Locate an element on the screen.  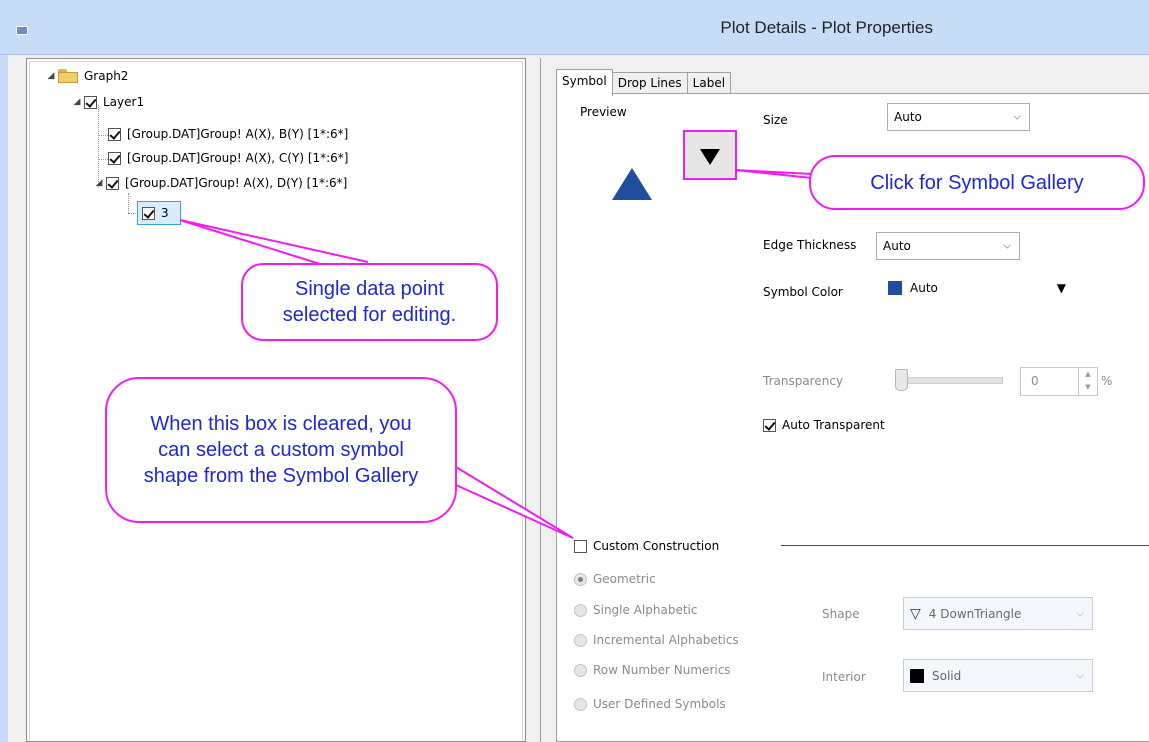
size-value: Auto is located at coordinates (908, 117).